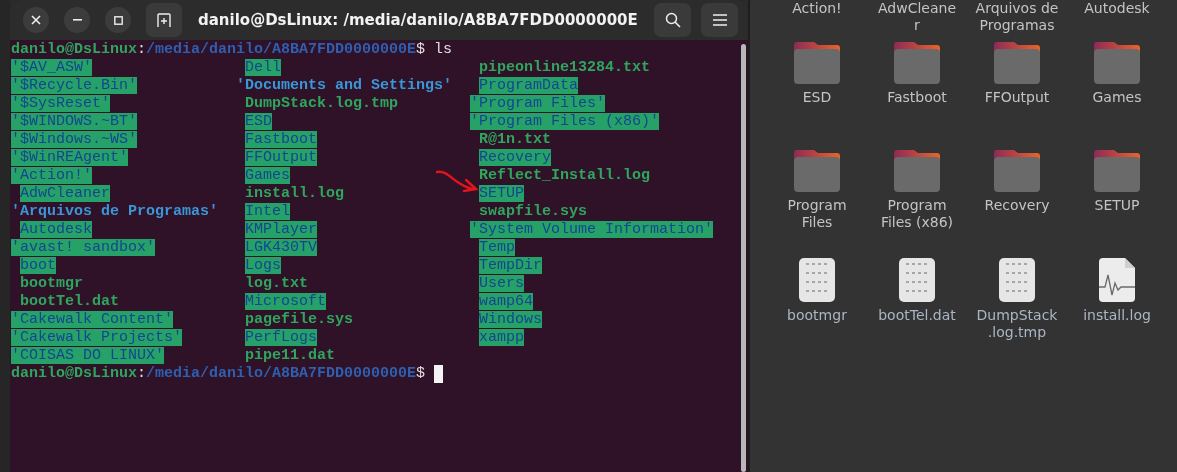 The image size is (1177, 472). I want to click on command-text: ls, so click(443, 50).